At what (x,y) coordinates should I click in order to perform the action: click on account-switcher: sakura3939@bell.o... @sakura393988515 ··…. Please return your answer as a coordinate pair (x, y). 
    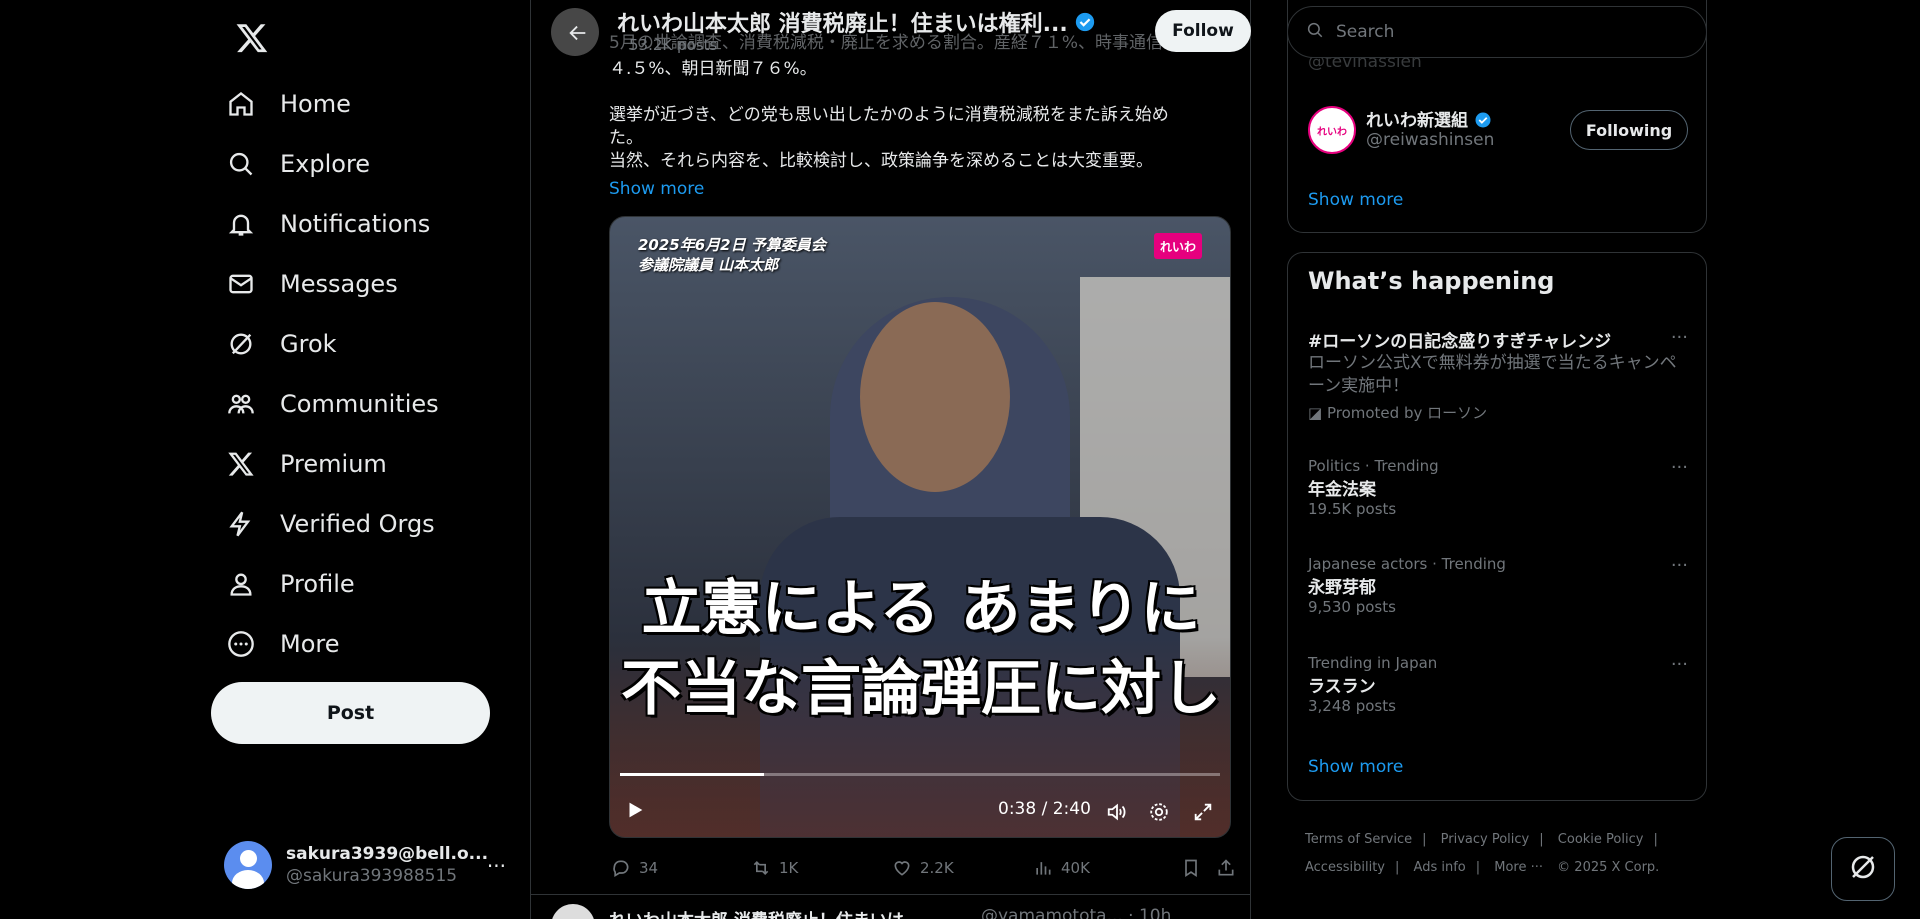
    Looking at the image, I should click on (369, 865).